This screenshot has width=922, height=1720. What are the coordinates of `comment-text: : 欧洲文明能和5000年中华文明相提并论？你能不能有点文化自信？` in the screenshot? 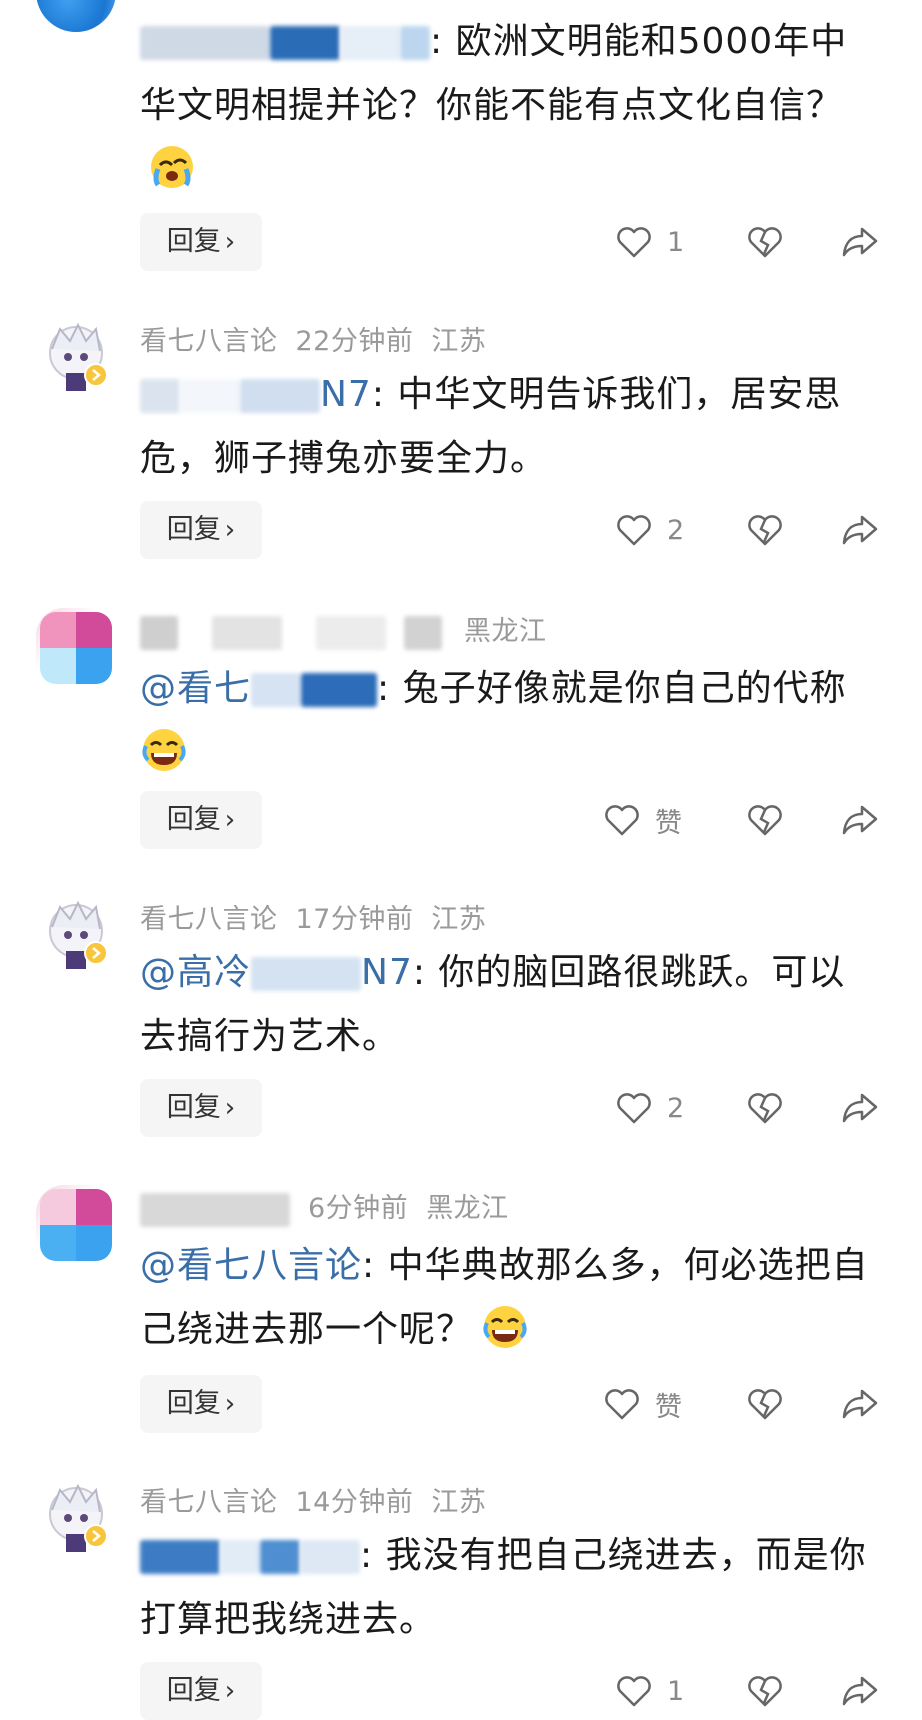 It's located at (510, 106).